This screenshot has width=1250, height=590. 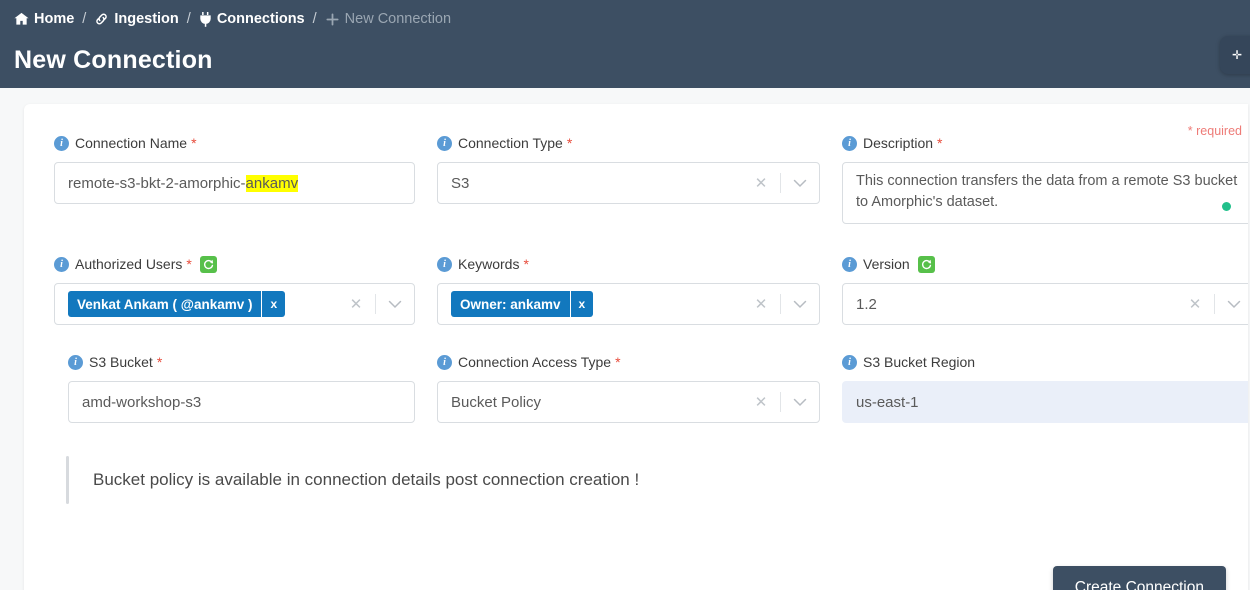 I want to click on connection-name-input: remote-s3-bkt-2-amorphic-ankamv, so click(x=234, y=183).